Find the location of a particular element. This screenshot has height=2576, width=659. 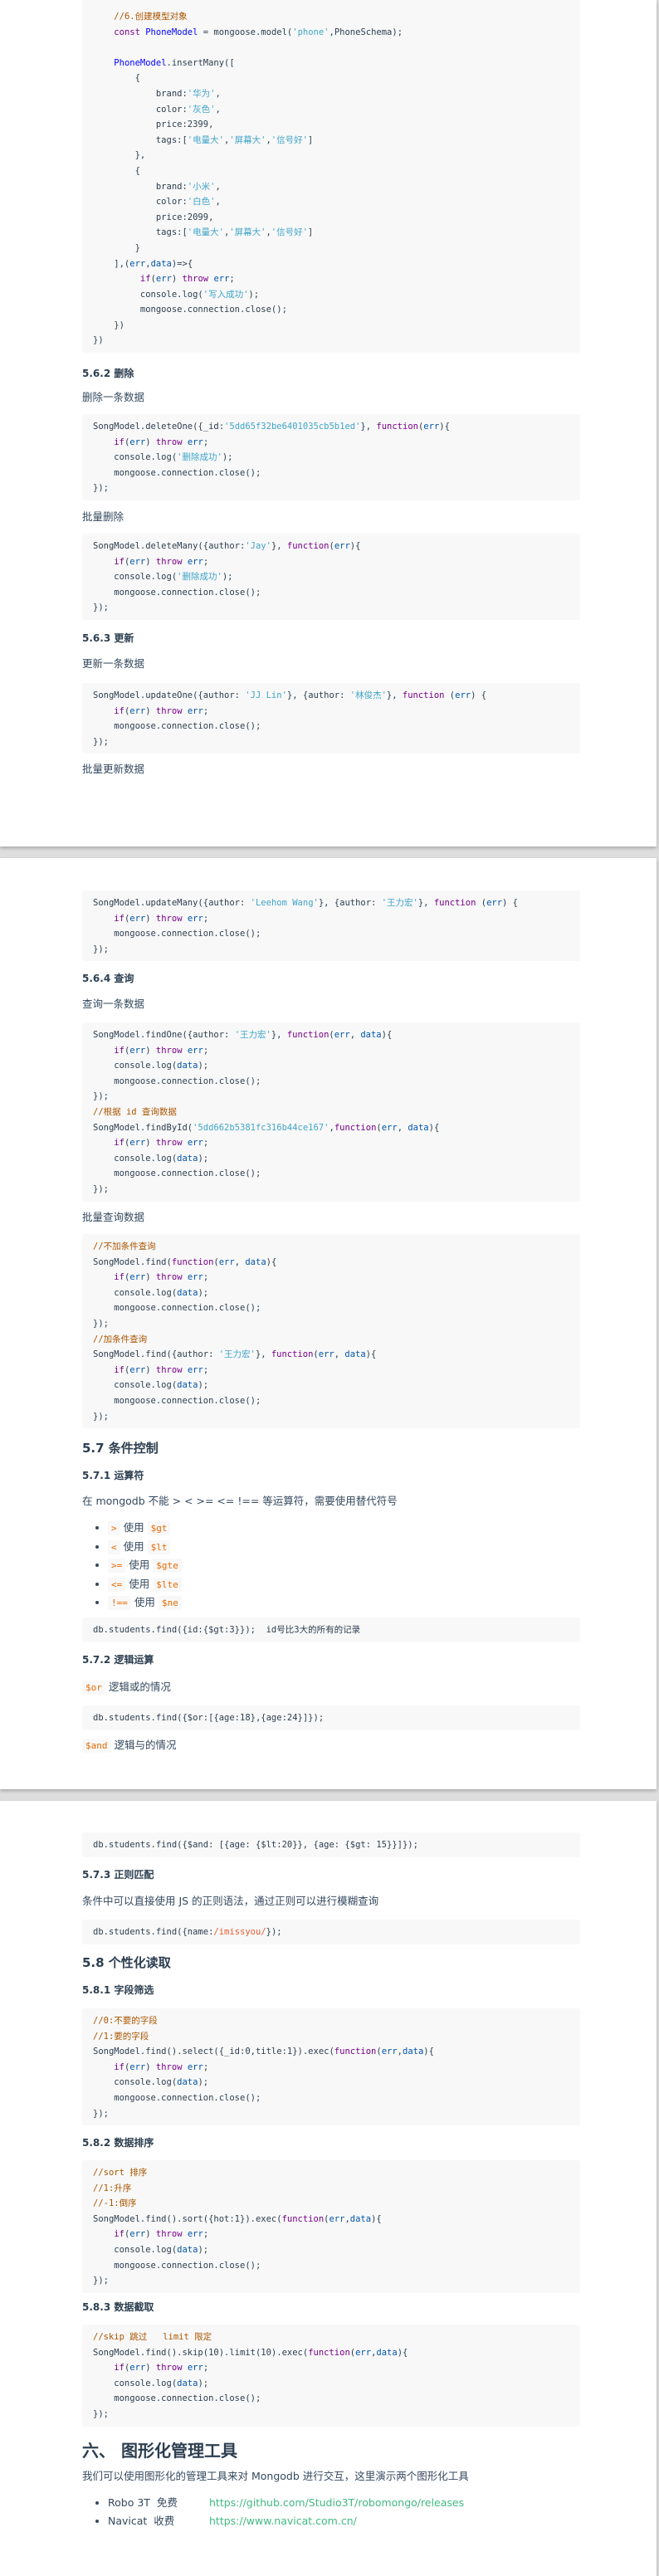

code-string: '信号好' is located at coordinates (289, 232).